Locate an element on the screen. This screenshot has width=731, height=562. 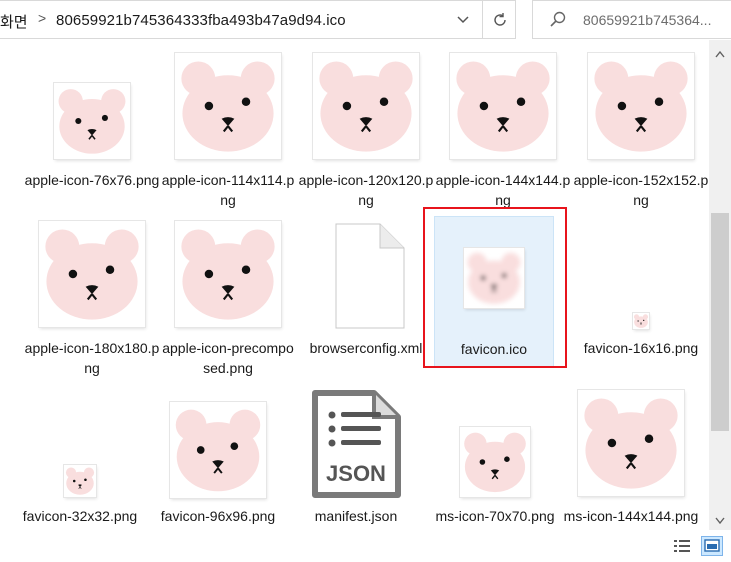
file-item: apple-icon-precomposed.png is located at coordinates (228, 295).